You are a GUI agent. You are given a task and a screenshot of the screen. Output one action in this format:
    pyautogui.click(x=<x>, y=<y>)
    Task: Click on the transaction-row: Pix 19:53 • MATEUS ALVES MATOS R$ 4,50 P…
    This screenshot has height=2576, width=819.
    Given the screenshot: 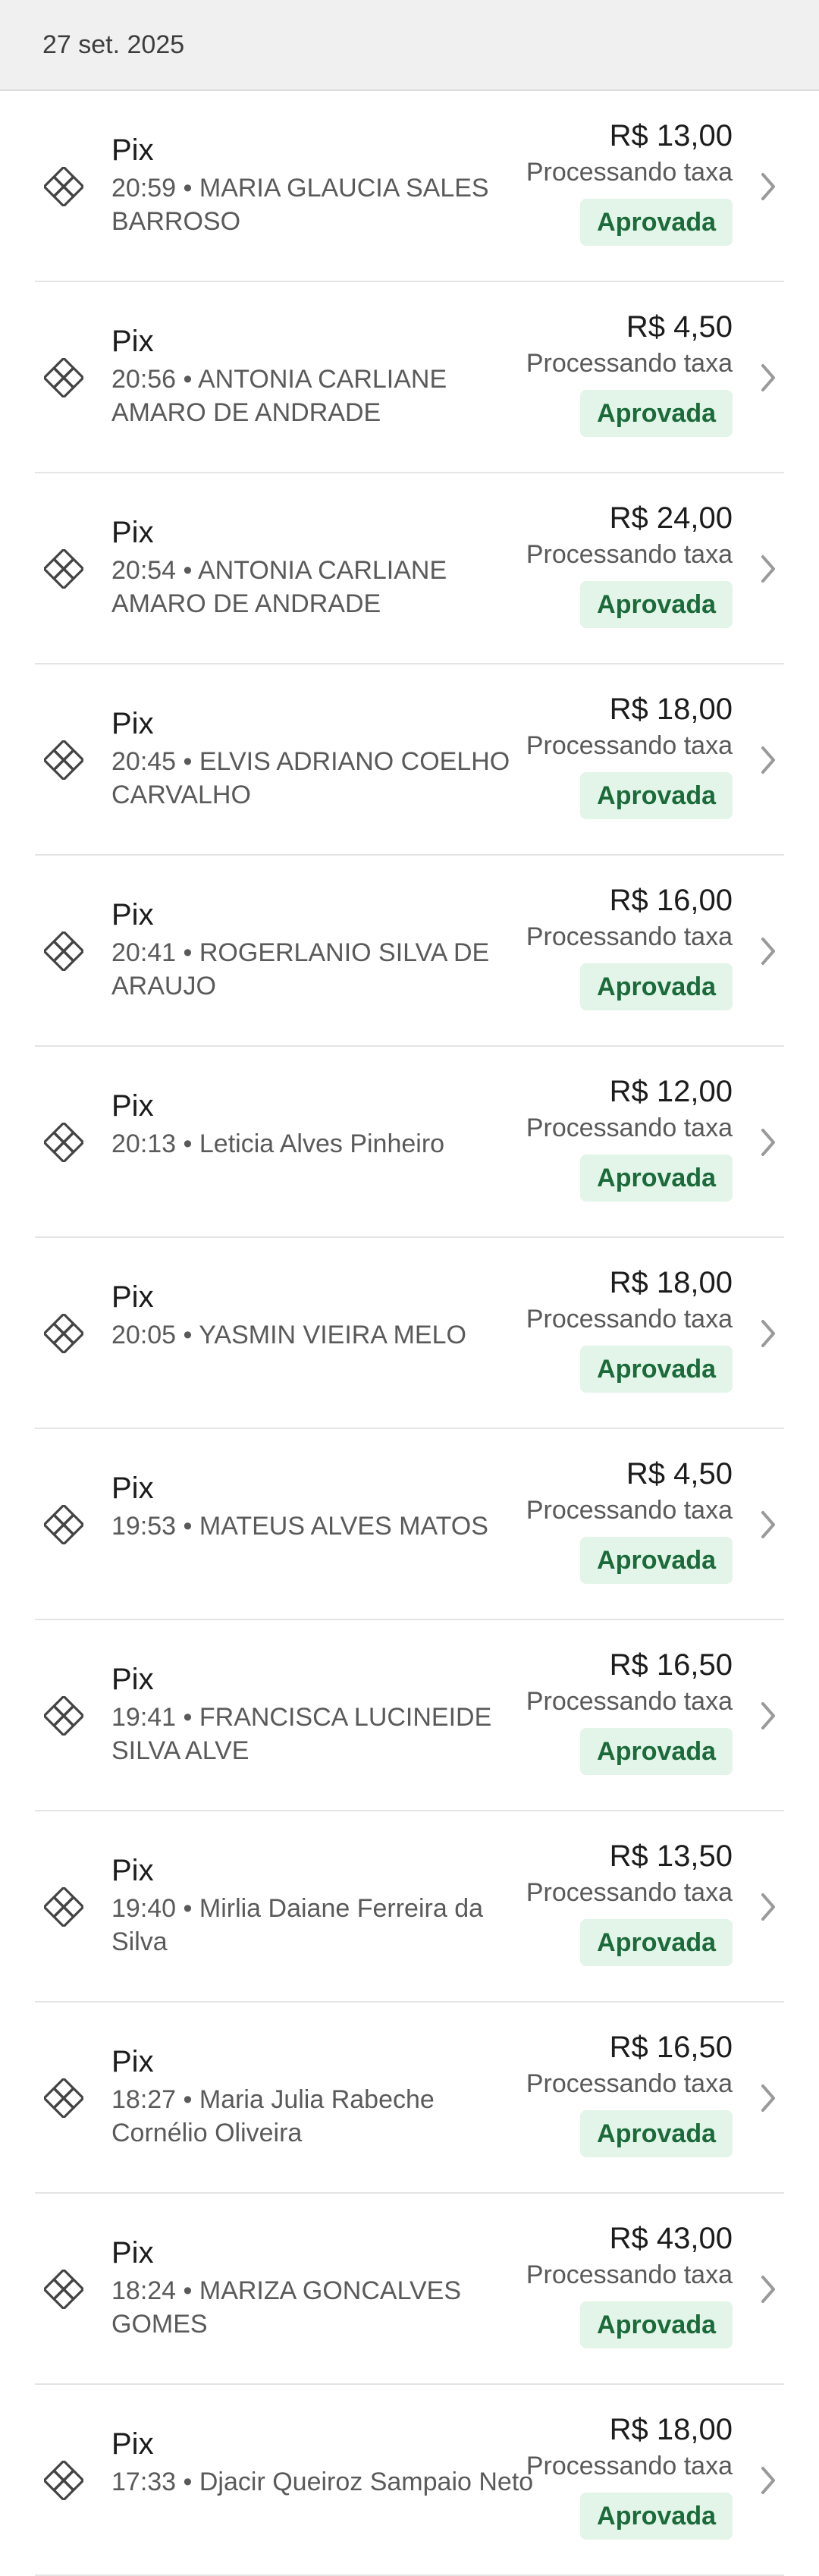 What is the action you would take?
    pyautogui.click(x=409, y=1524)
    